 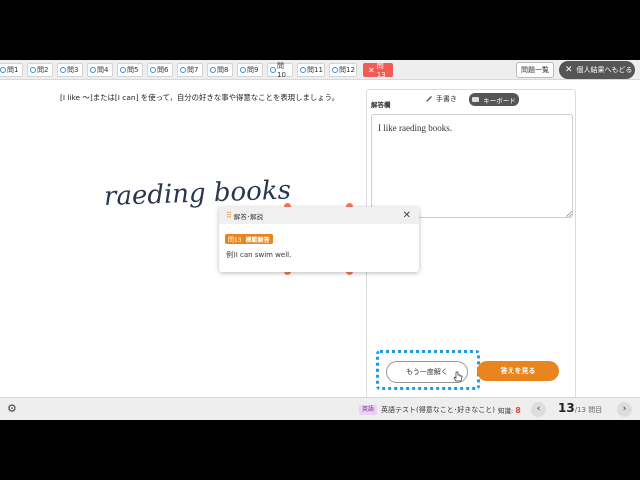 What do you see at coordinates (311, 70) in the screenshot?
I see `tab-q11: 問11` at bounding box center [311, 70].